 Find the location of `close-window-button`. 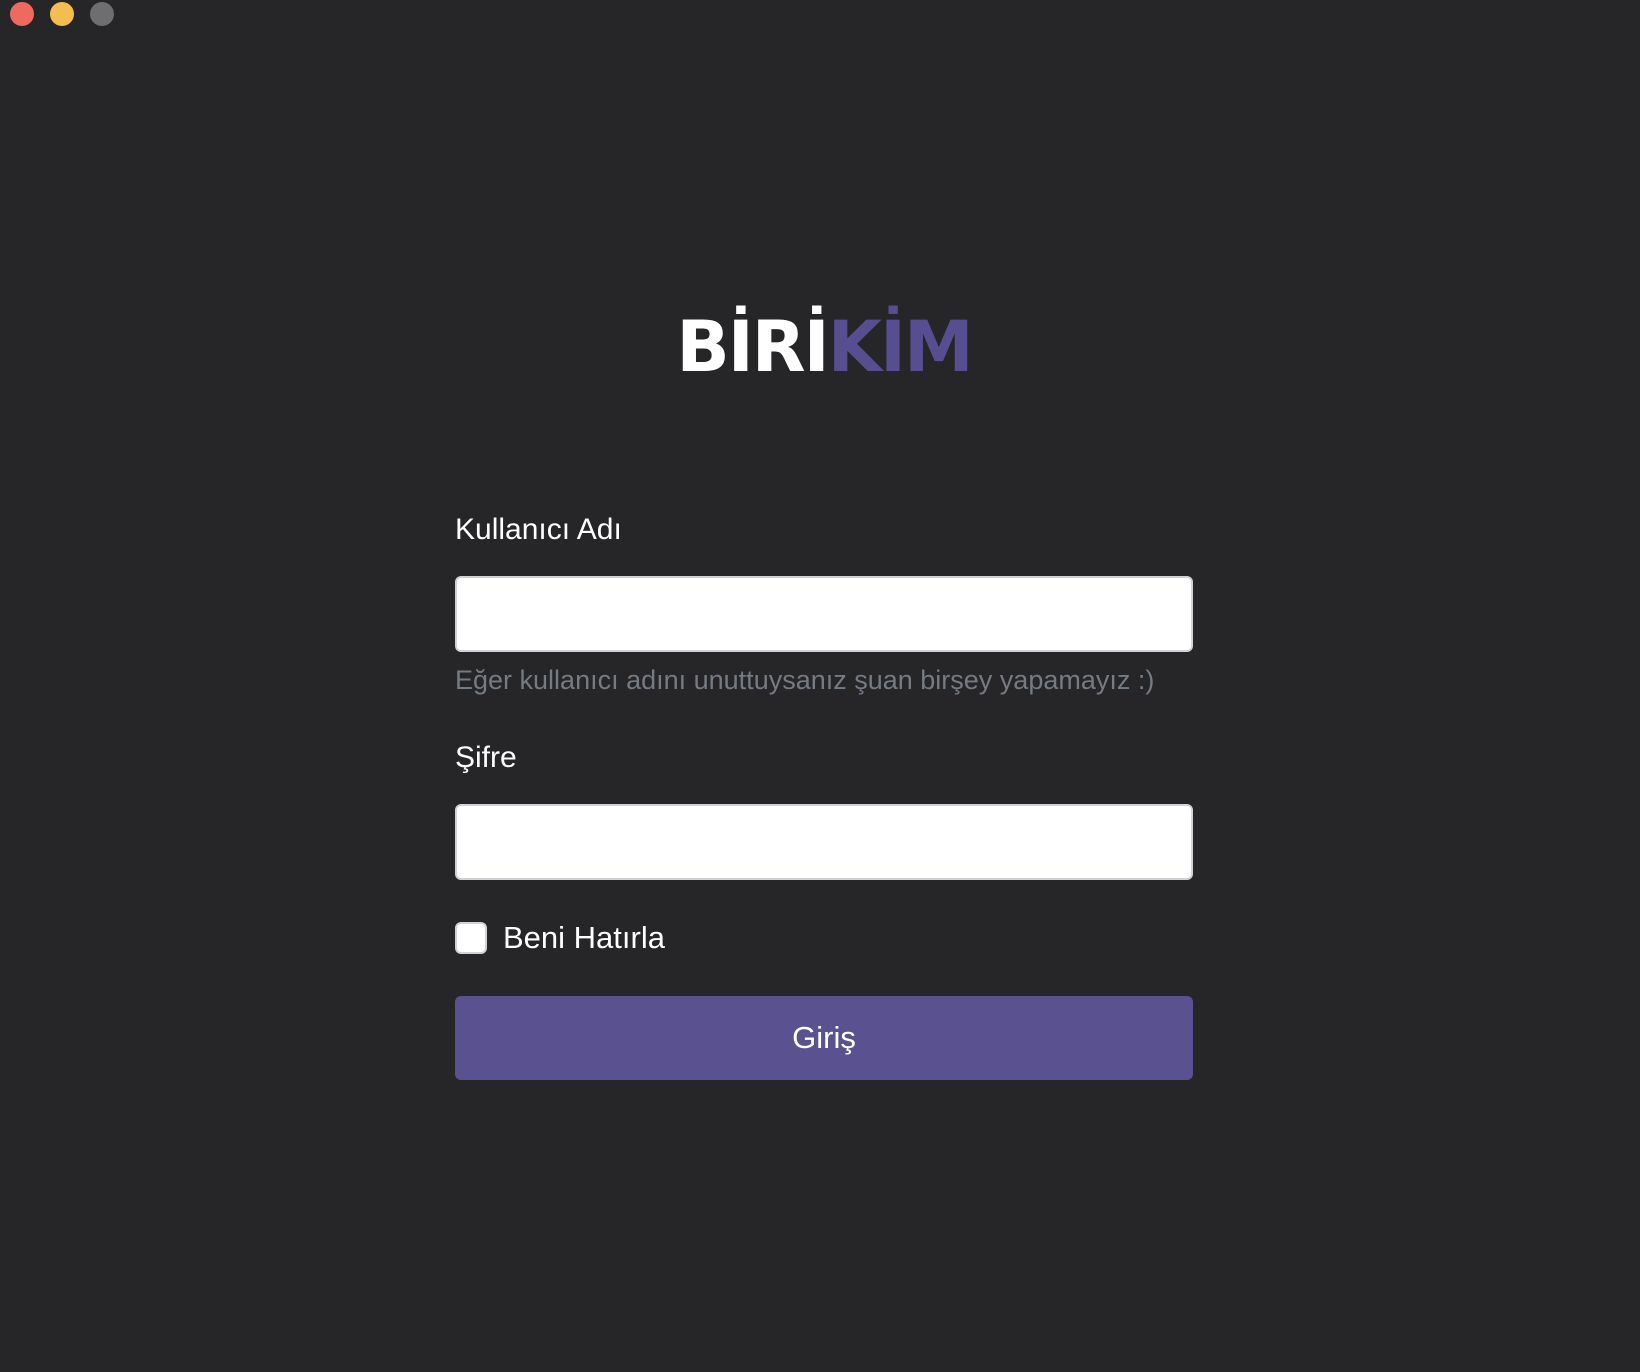

close-window-button is located at coordinates (22, 14).